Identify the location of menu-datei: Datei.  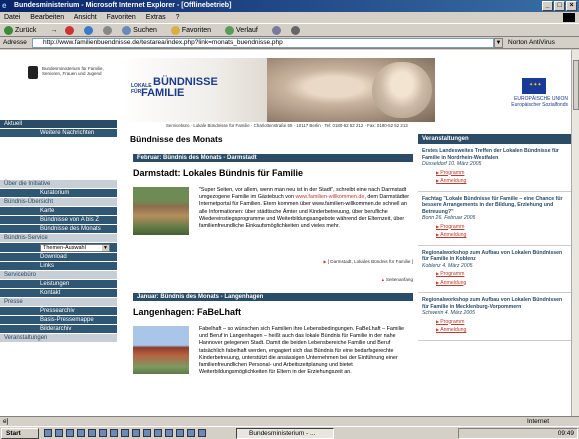
(12, 17).